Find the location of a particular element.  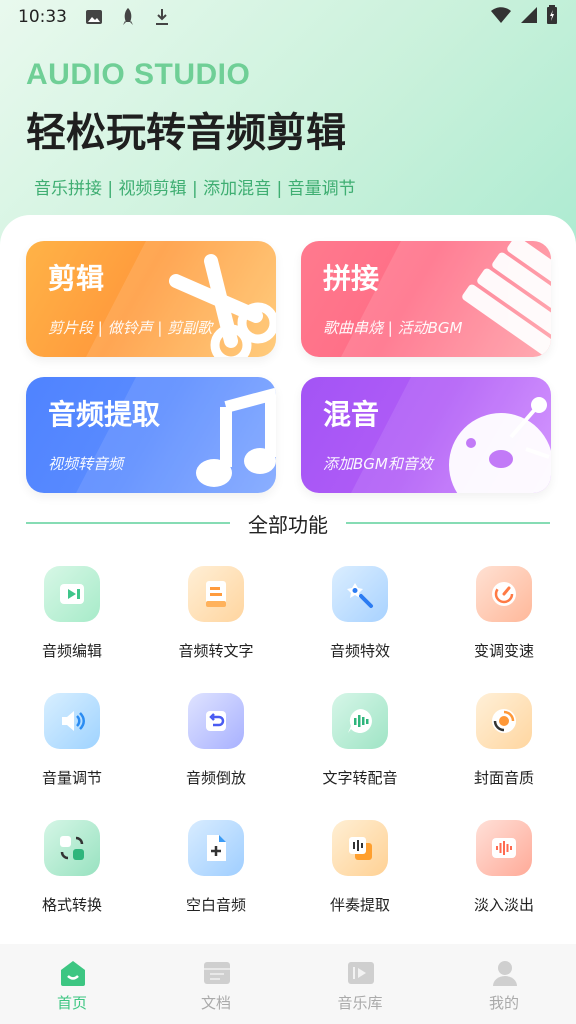

status-bar: 10:33 is located at coordinates (288, 17).